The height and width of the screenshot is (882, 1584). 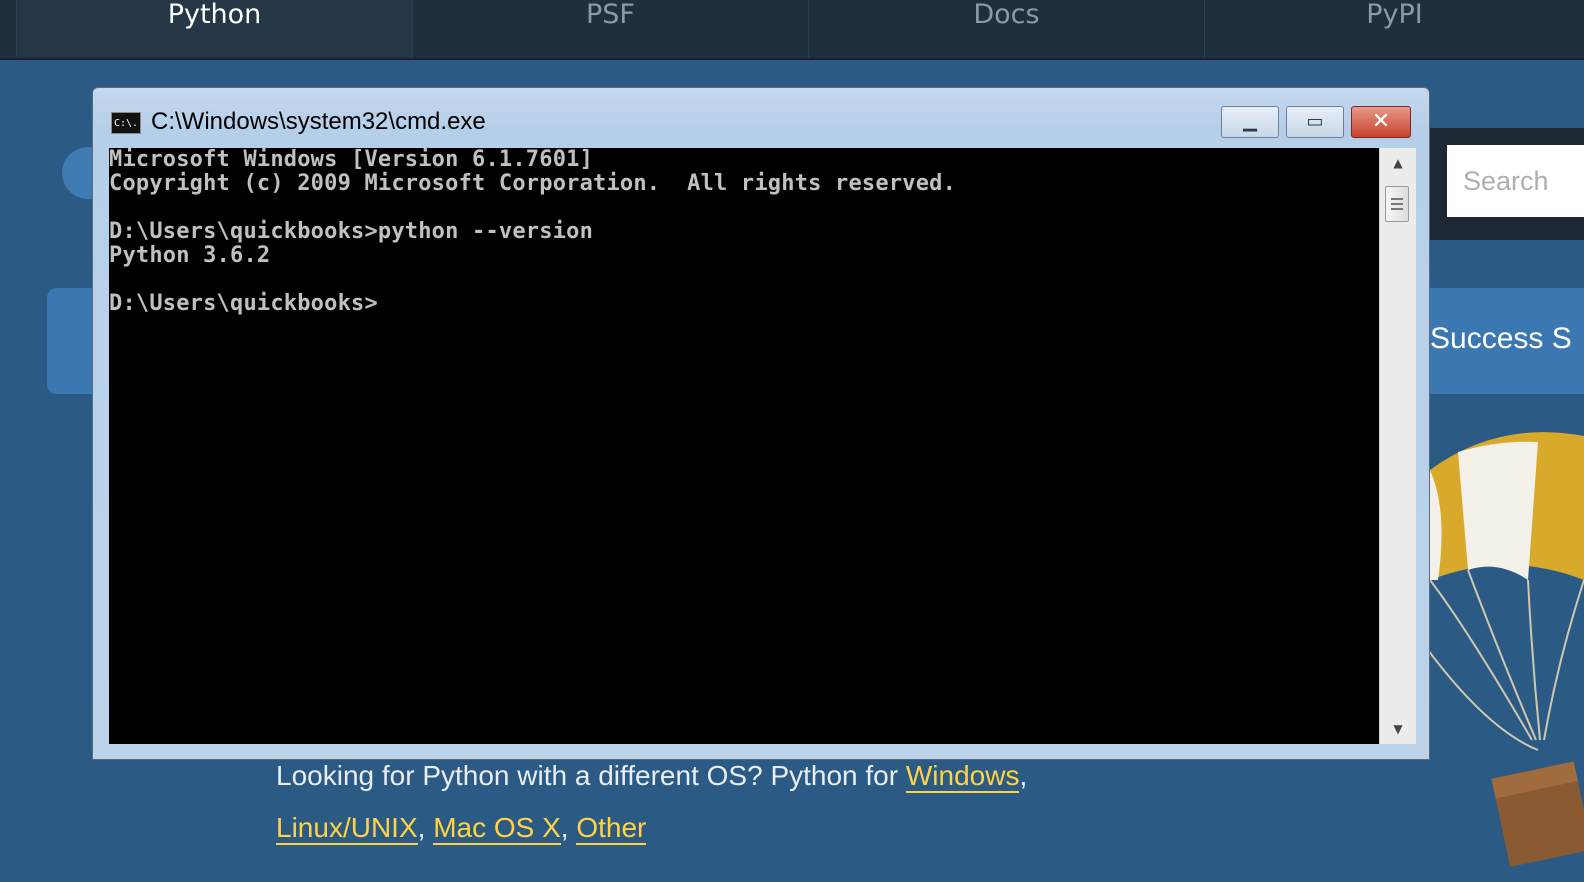 What do you see at coordinates (347, 828) in the screenshot?
I see `linux-unix-link: Linux/UNIX` at bounding box center [347, 828].